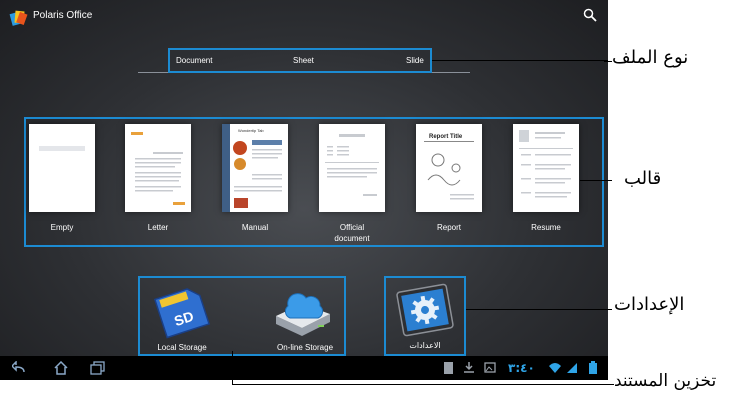 This screenshot has height=398, width=742. Describe the element at coordinates (608, 61) in the screenshot. I see `file-type-callout-tick` at that location.